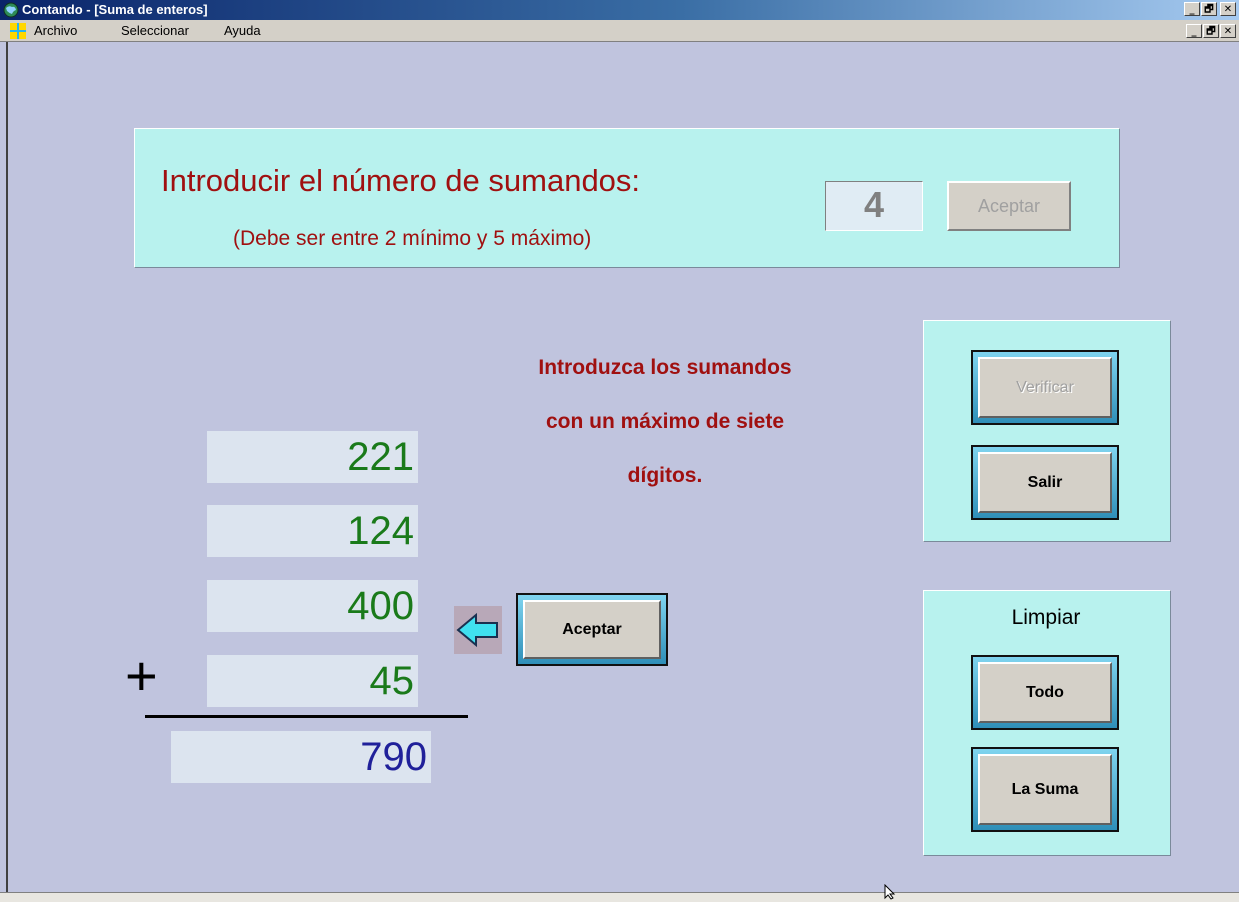 The width and height of the screenshot is (1239, 902). What do you see at coordinates (1046, 617) in the screenshot?
I see `clear-panel-title: Limpiar` at bounding box center [1046, 617].